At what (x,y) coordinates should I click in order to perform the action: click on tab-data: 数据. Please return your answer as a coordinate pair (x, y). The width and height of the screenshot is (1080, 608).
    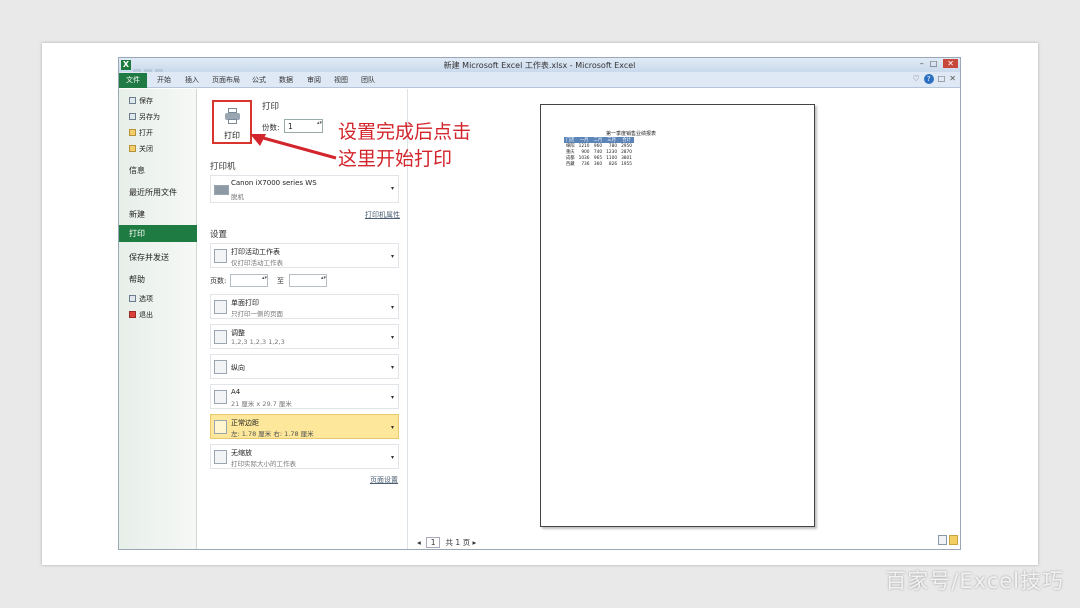
    Looking at the image, I should click on (286, 80).